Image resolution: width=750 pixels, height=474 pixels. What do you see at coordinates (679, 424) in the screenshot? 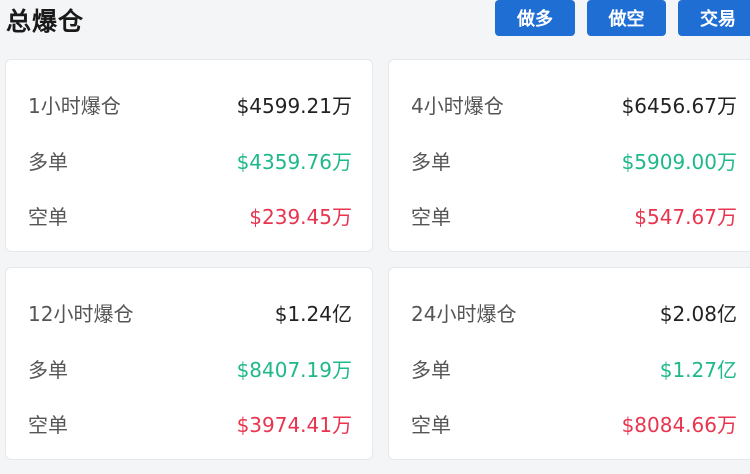
I see `short-value: $8084.66万` at bounding box center [679, 424].